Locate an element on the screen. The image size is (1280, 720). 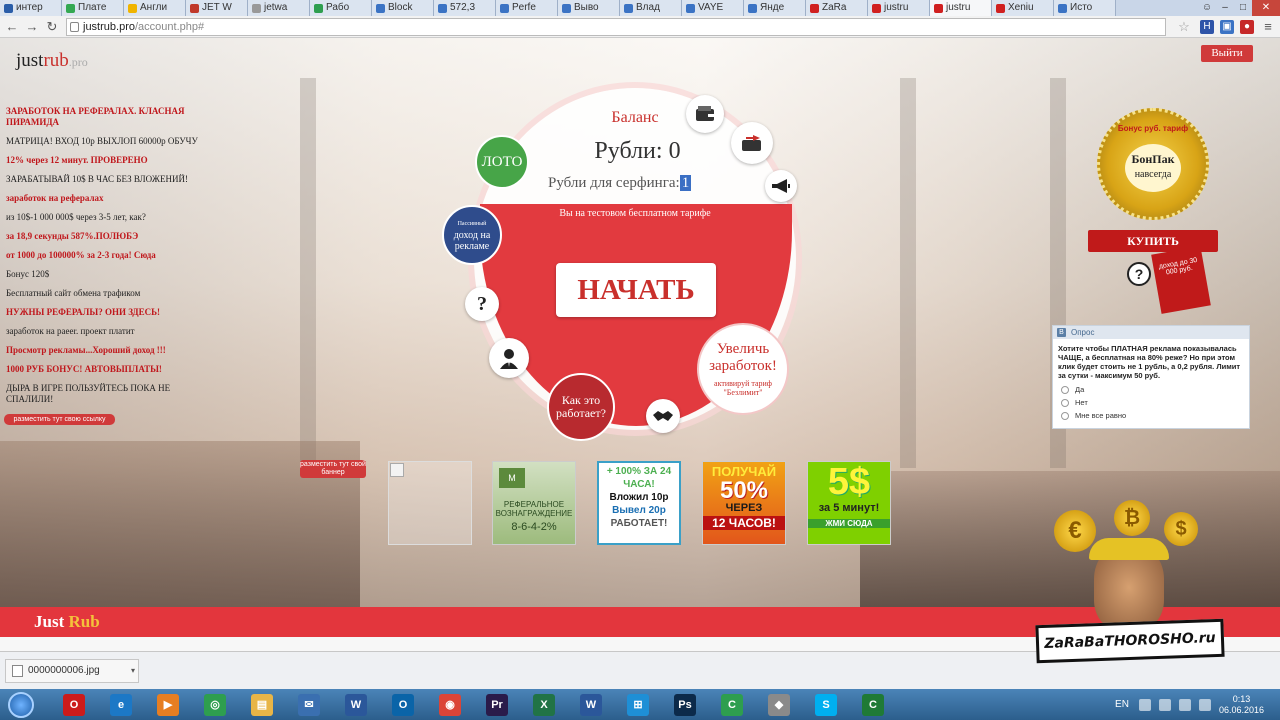
start-button: НАЧАТЬ is located at coordinates (636, 290).